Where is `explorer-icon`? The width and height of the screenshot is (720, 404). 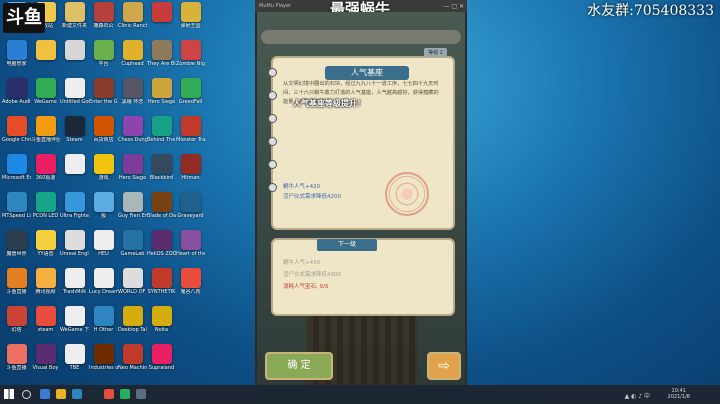
explorer-icon is located at coordinates (61, 394).